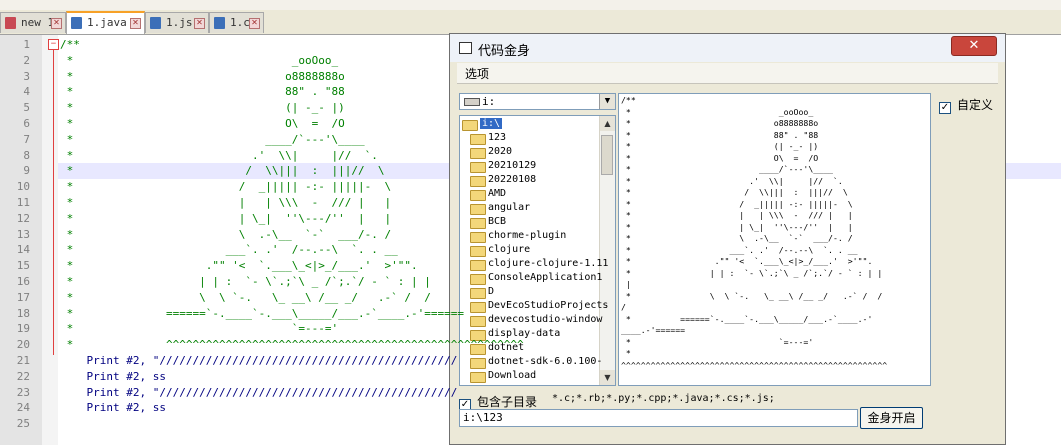  I want to click on custom-checkbox: ✓ 自定义, so click(966, 105).